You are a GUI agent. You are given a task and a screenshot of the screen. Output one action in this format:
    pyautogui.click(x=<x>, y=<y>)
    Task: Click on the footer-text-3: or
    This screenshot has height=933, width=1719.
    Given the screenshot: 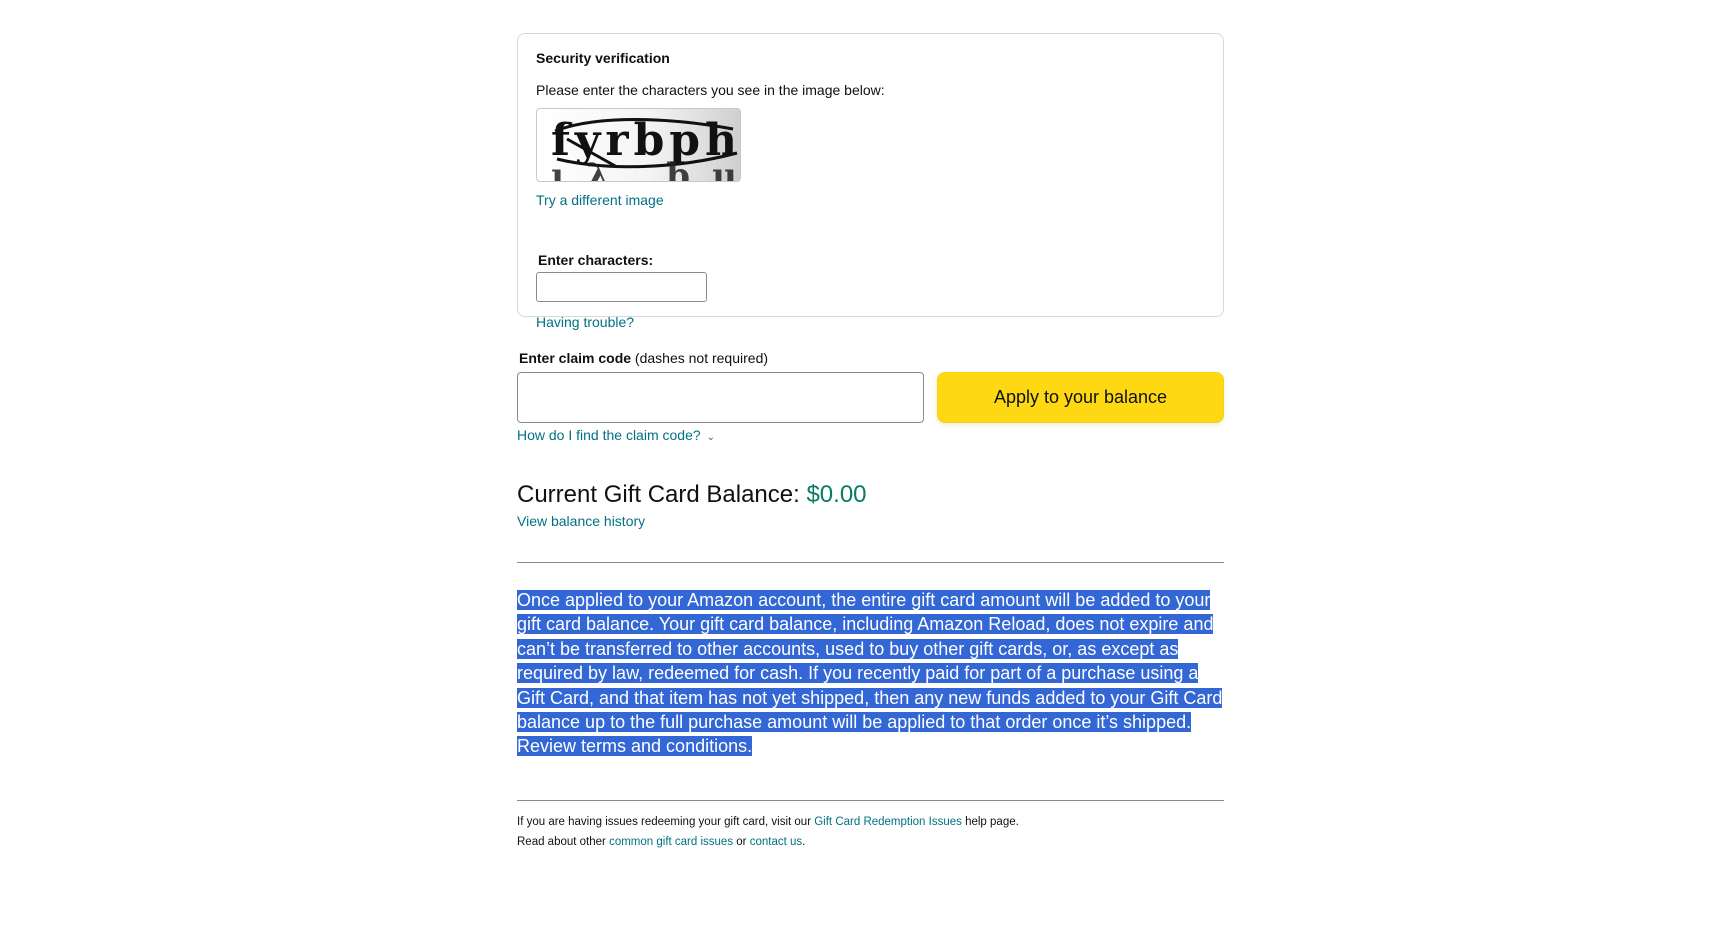 What is the action you would take?
    pyautogui.click(x=741, y=841)
    